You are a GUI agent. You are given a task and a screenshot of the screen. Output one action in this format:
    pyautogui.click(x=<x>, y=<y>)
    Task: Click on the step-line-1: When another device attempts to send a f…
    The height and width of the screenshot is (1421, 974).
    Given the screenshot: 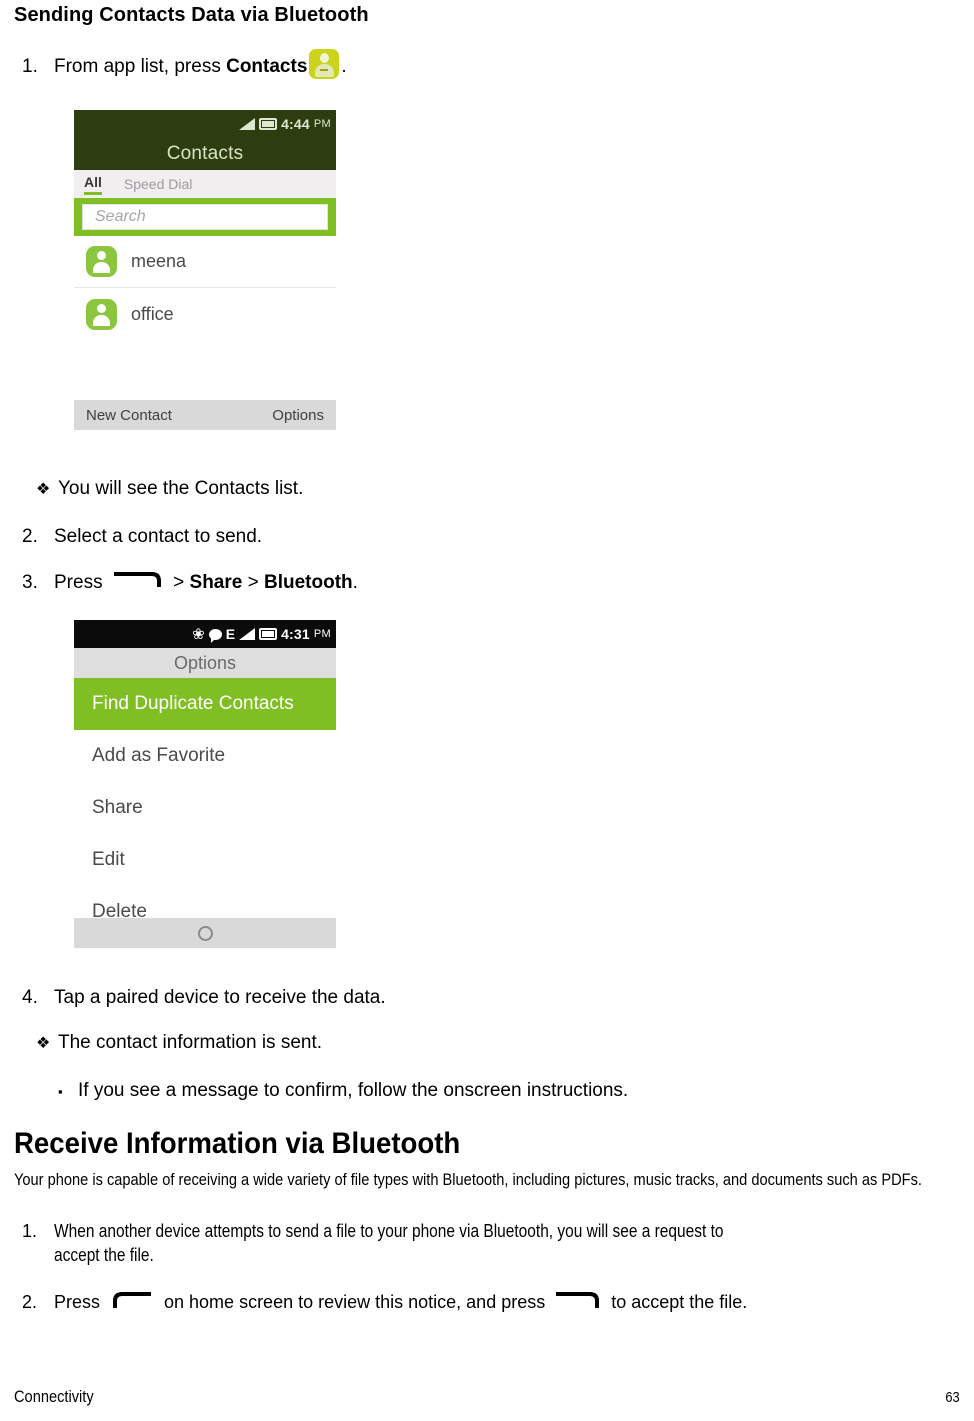 What is the action you would take?
    pyautogui.click(x=389, y=1231)
    